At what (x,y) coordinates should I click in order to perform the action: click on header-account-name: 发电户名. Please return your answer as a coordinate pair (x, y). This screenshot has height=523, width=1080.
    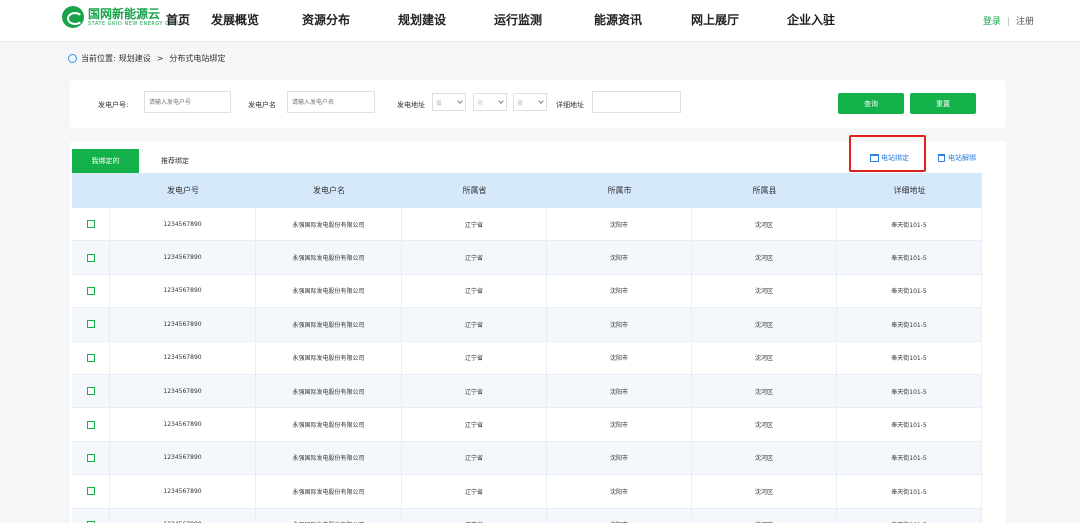
    Looking at the image, I should click on (329, 190).